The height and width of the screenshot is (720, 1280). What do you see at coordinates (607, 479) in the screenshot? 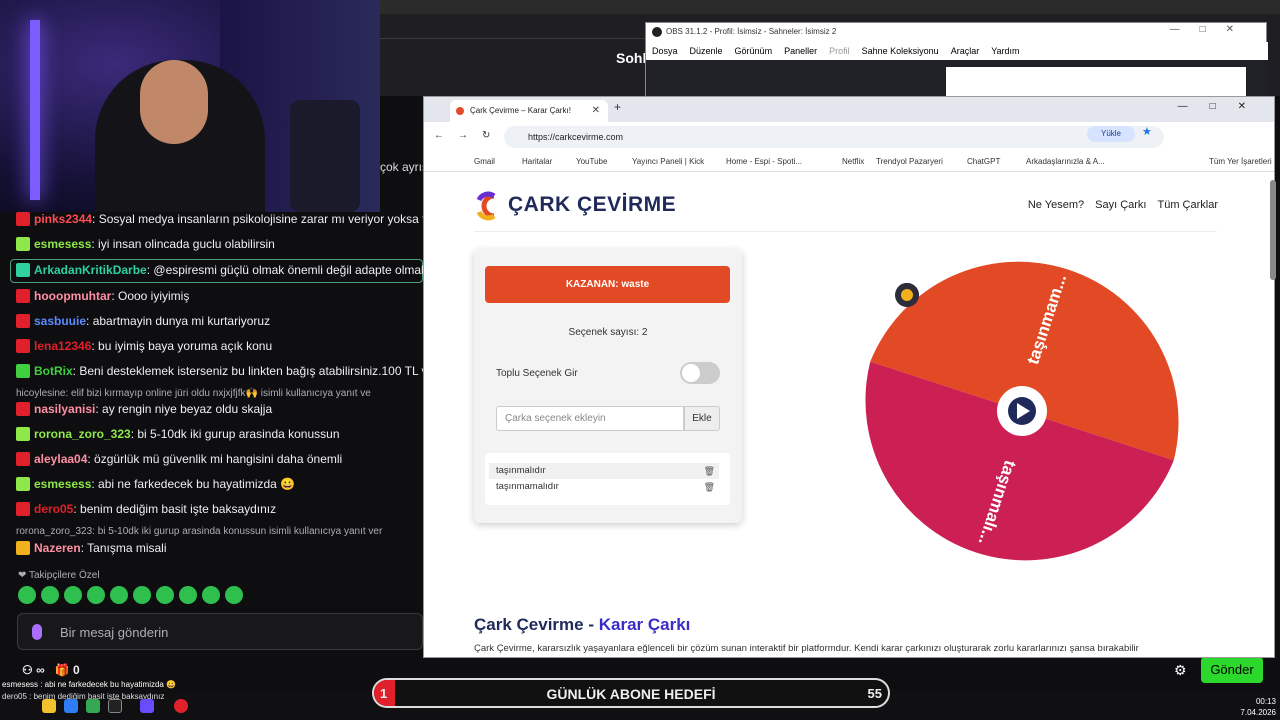
I see `option-list: taşınmalıdır 🗑 taşınmamalıdır 🗑` at bounding box center [607, 479].